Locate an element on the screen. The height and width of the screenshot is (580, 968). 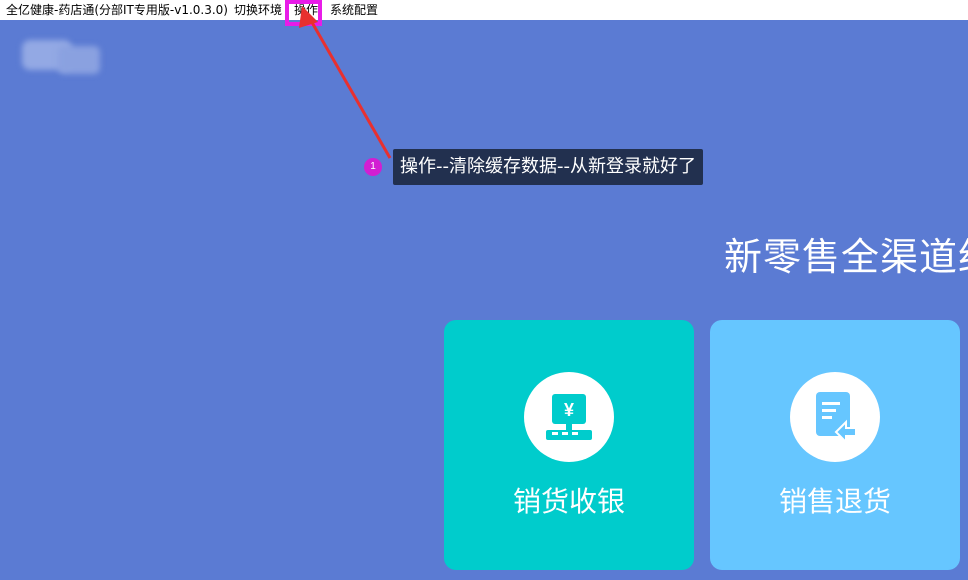
menu-bar: 全亿健康-药店通(分部IT专用版-v1.0.3.0) 切换环境 操作 系统配置 is located at coordinates (484, 10).